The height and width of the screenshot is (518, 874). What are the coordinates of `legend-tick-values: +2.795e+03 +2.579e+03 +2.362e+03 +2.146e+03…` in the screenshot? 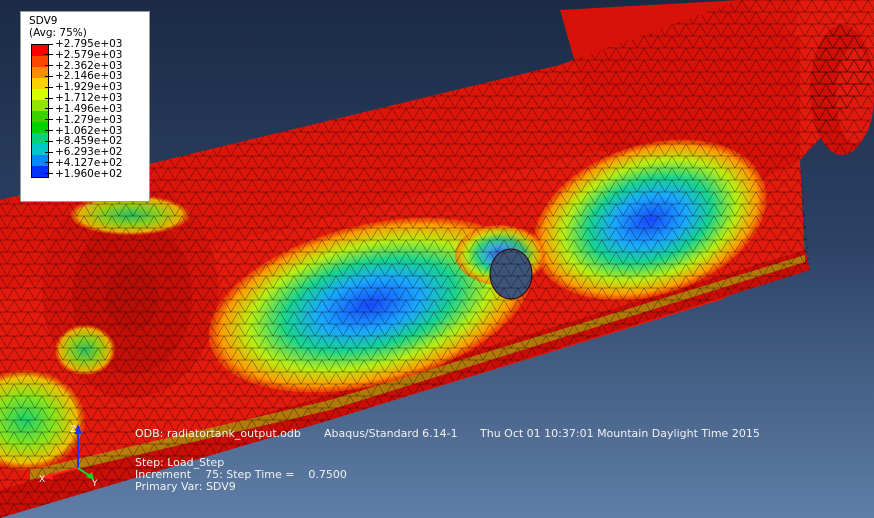 It's located at (84, 109).